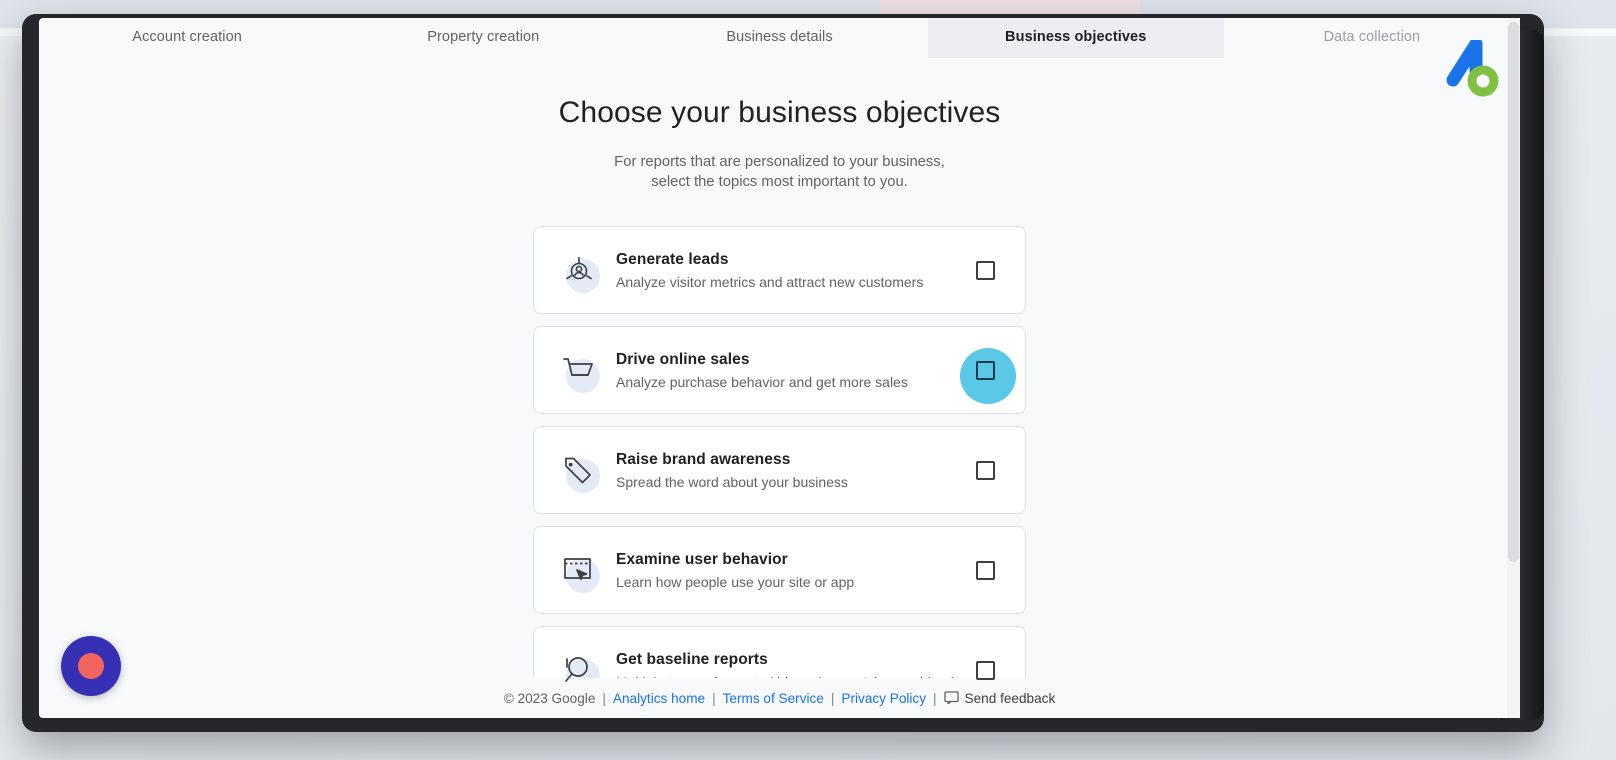 The height and width of the screenshot is (760, 1616). What do you see at coordinates (672, 259) in the screenshot?
I see `objective-title: Generate leads` at bounding box center [672, 259].